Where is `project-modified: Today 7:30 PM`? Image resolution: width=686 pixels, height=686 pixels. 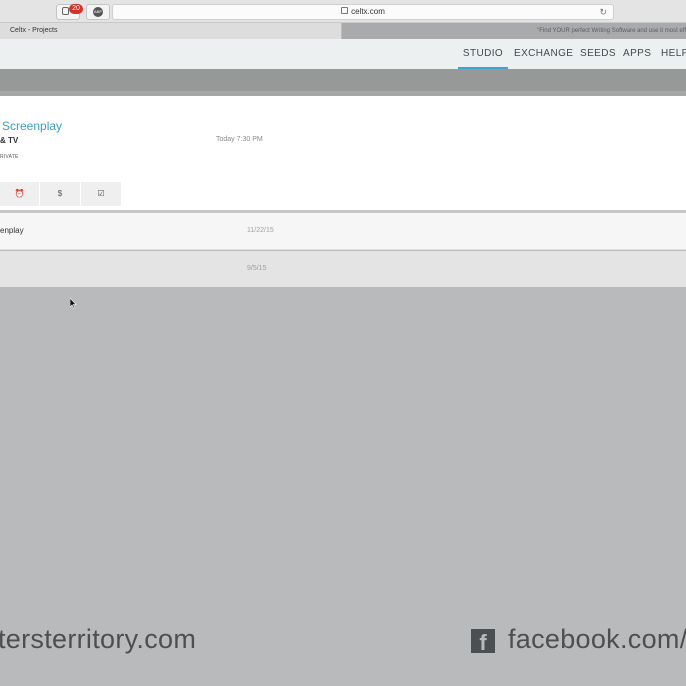 project-modified: Today 7:30 PM is located at coordinates (239, 139).